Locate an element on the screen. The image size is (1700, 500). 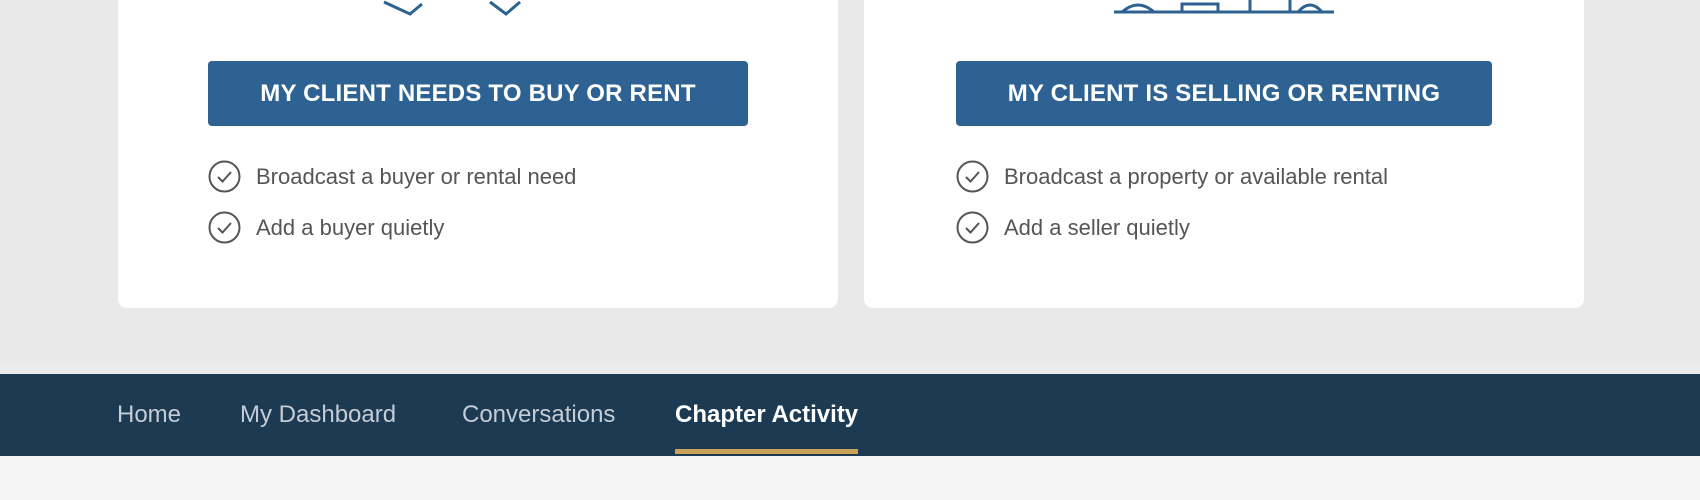
feature-item: Add a seller quietly is located at coordinates (1073, 227).